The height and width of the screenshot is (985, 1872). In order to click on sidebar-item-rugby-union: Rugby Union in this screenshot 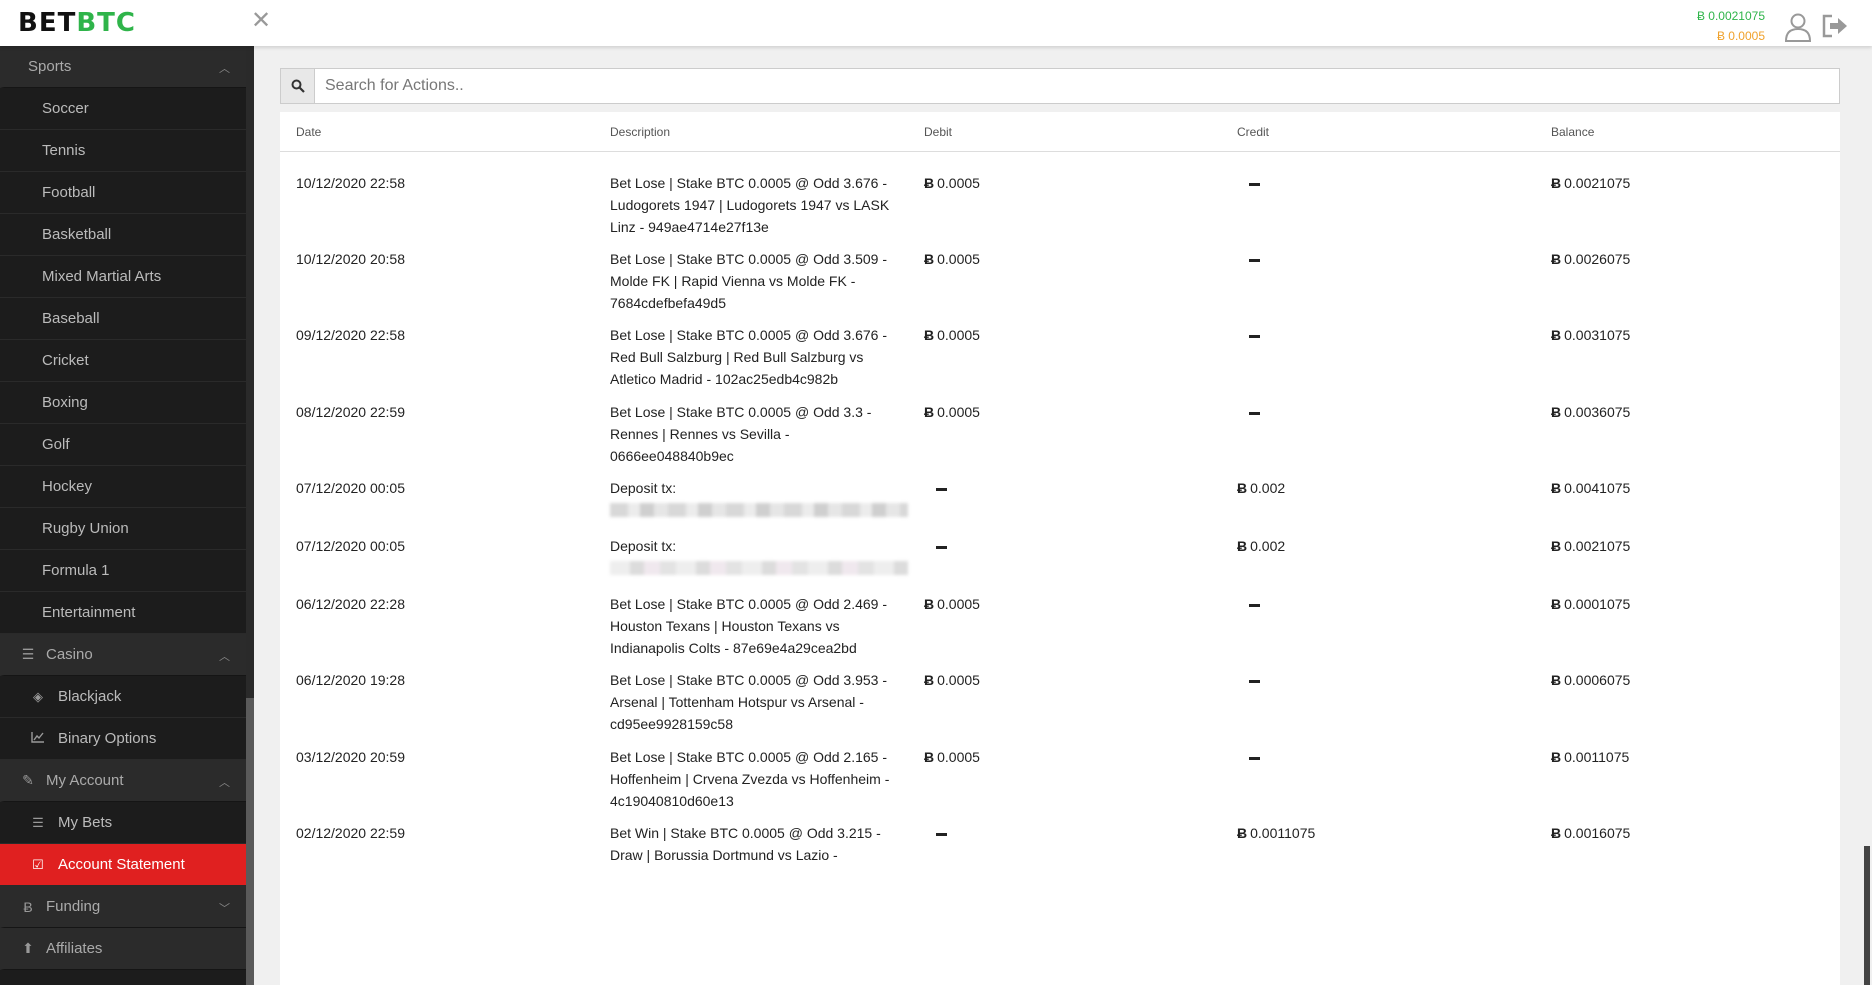, I will do `click(123, 529)`.